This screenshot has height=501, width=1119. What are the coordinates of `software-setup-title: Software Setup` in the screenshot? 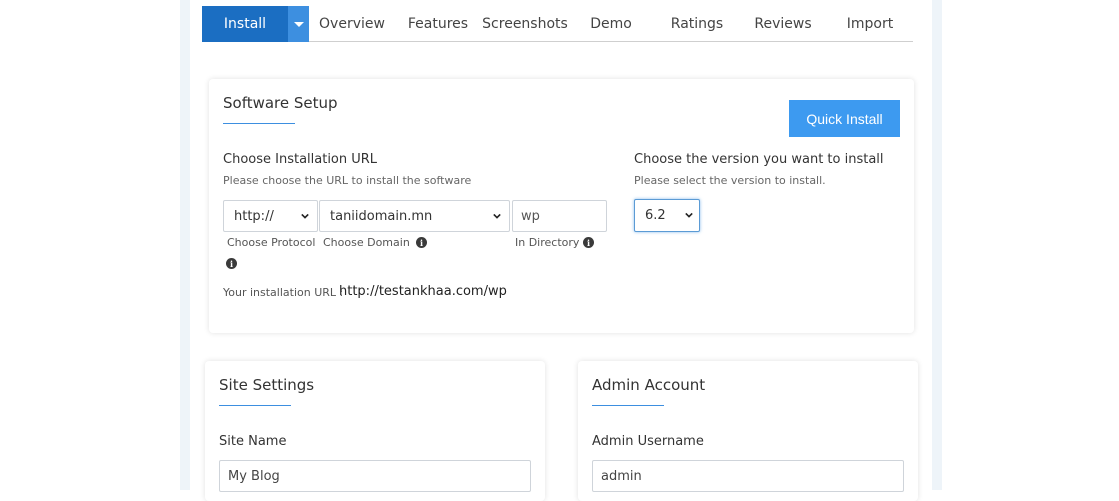 It's located at (280, 103).